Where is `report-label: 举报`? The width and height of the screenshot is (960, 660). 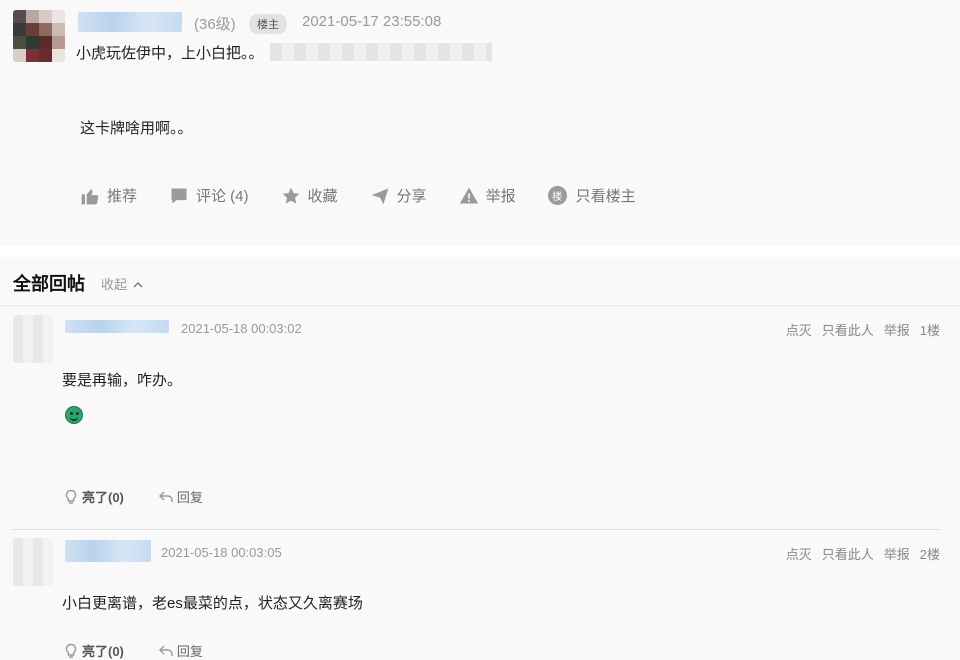 report-label: 举报 is located at coordinates (500, 196).